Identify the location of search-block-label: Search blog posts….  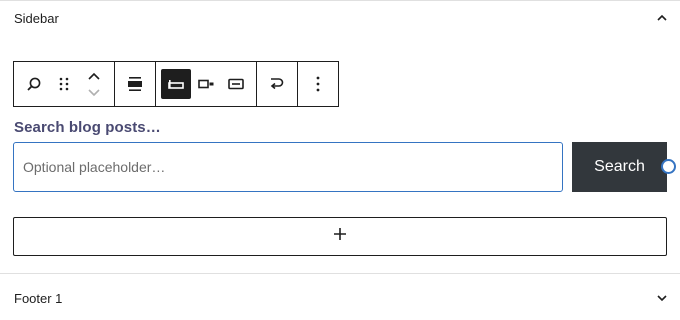
(87, 127).